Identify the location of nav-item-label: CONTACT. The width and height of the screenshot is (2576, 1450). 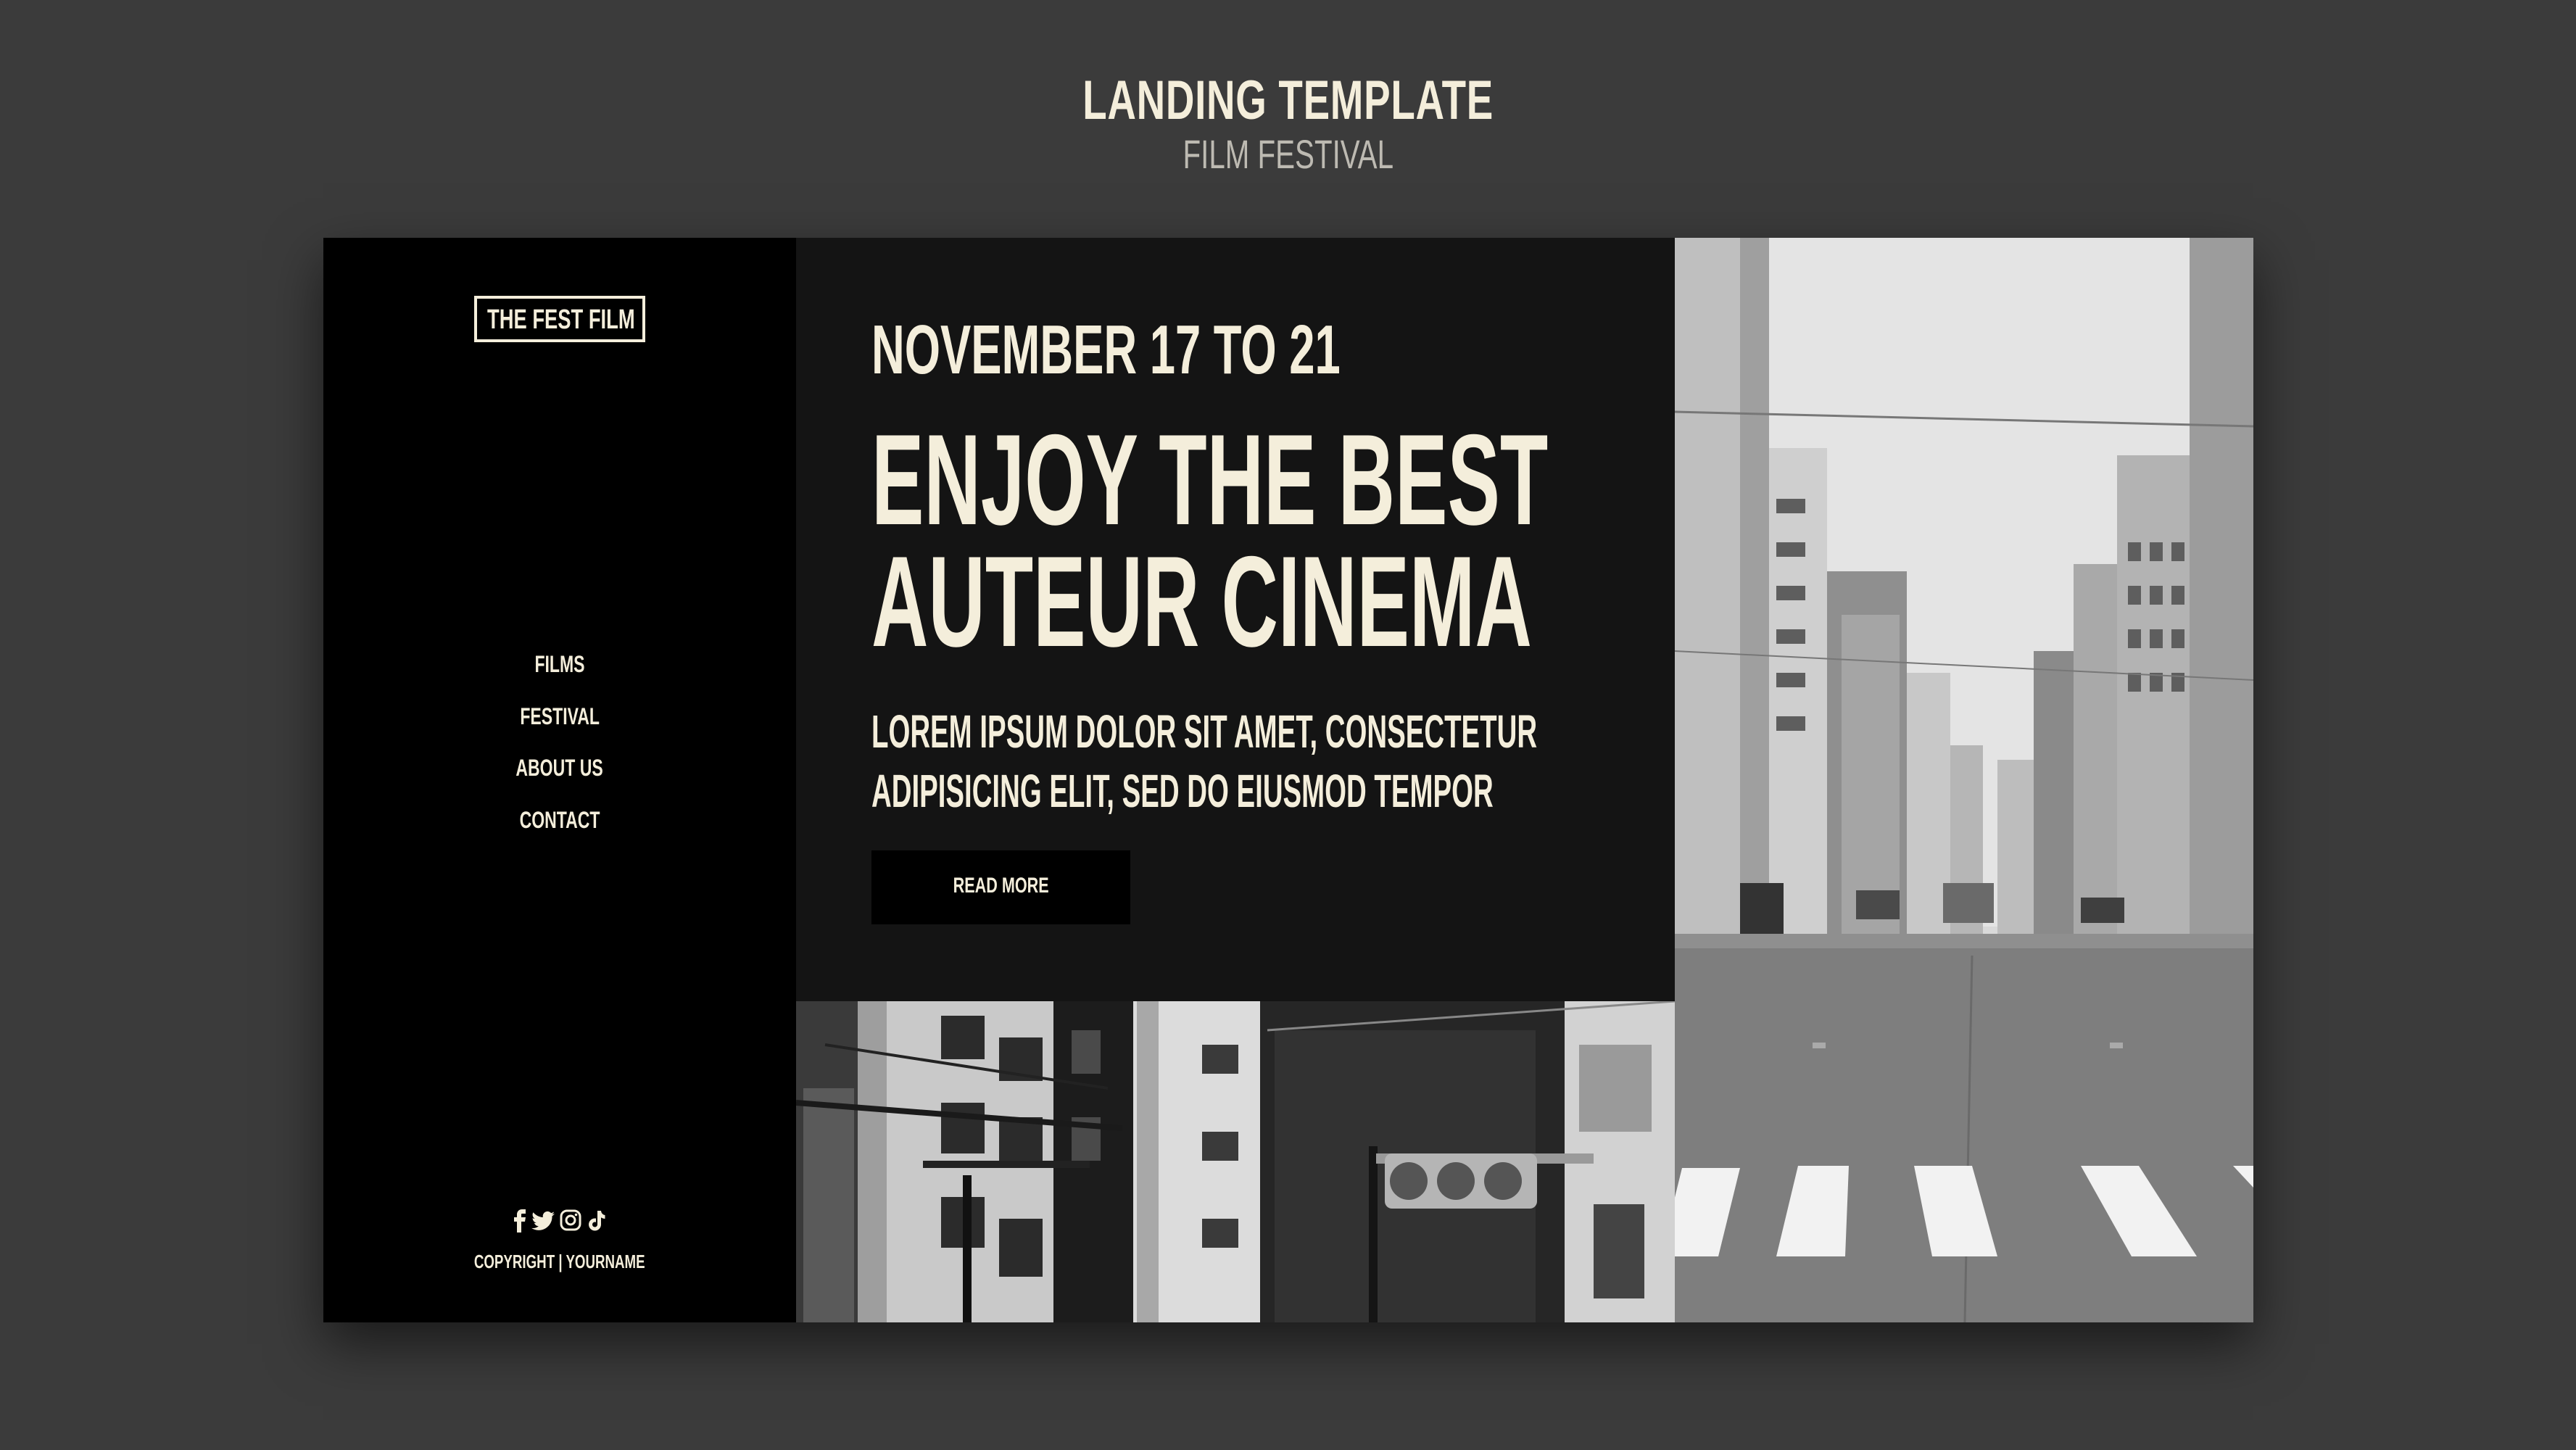
(560, 820).